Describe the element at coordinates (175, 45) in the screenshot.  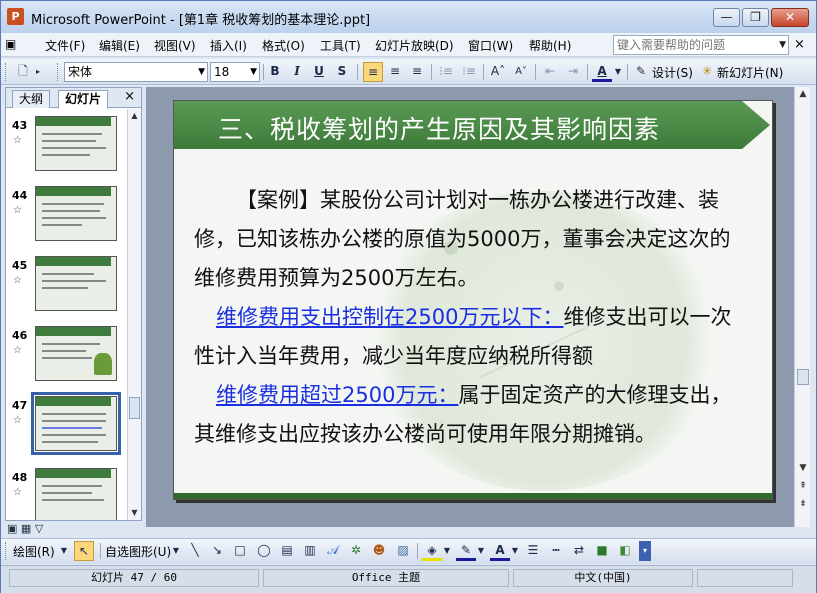
I see `menu-view: 视图(V)` at that location.